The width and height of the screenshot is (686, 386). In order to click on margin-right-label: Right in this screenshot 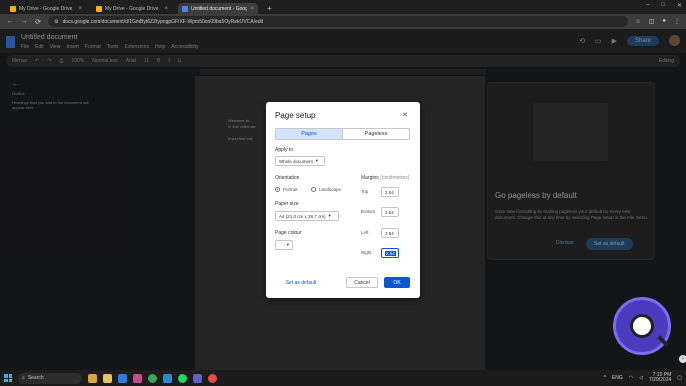, I will do `click(366, 252)`.